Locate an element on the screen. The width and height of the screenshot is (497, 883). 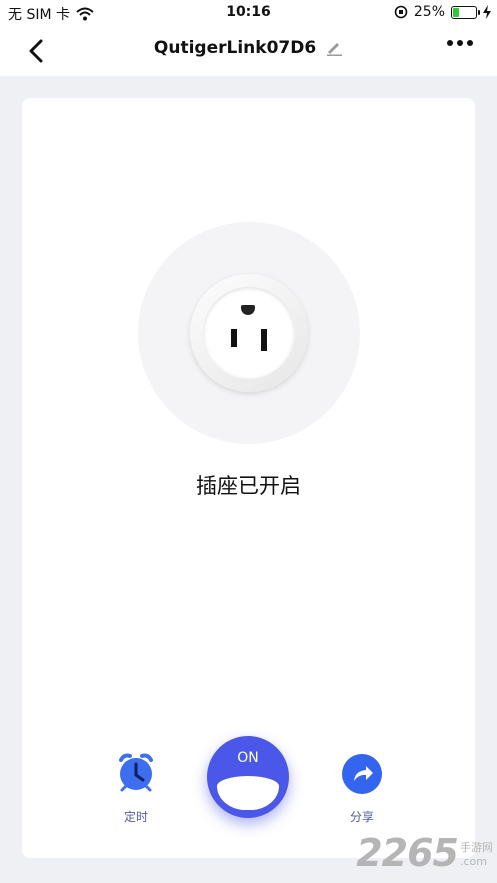
status-bar: 无 SIM 卡 10:16 25% is located at coordinates (248, 13).